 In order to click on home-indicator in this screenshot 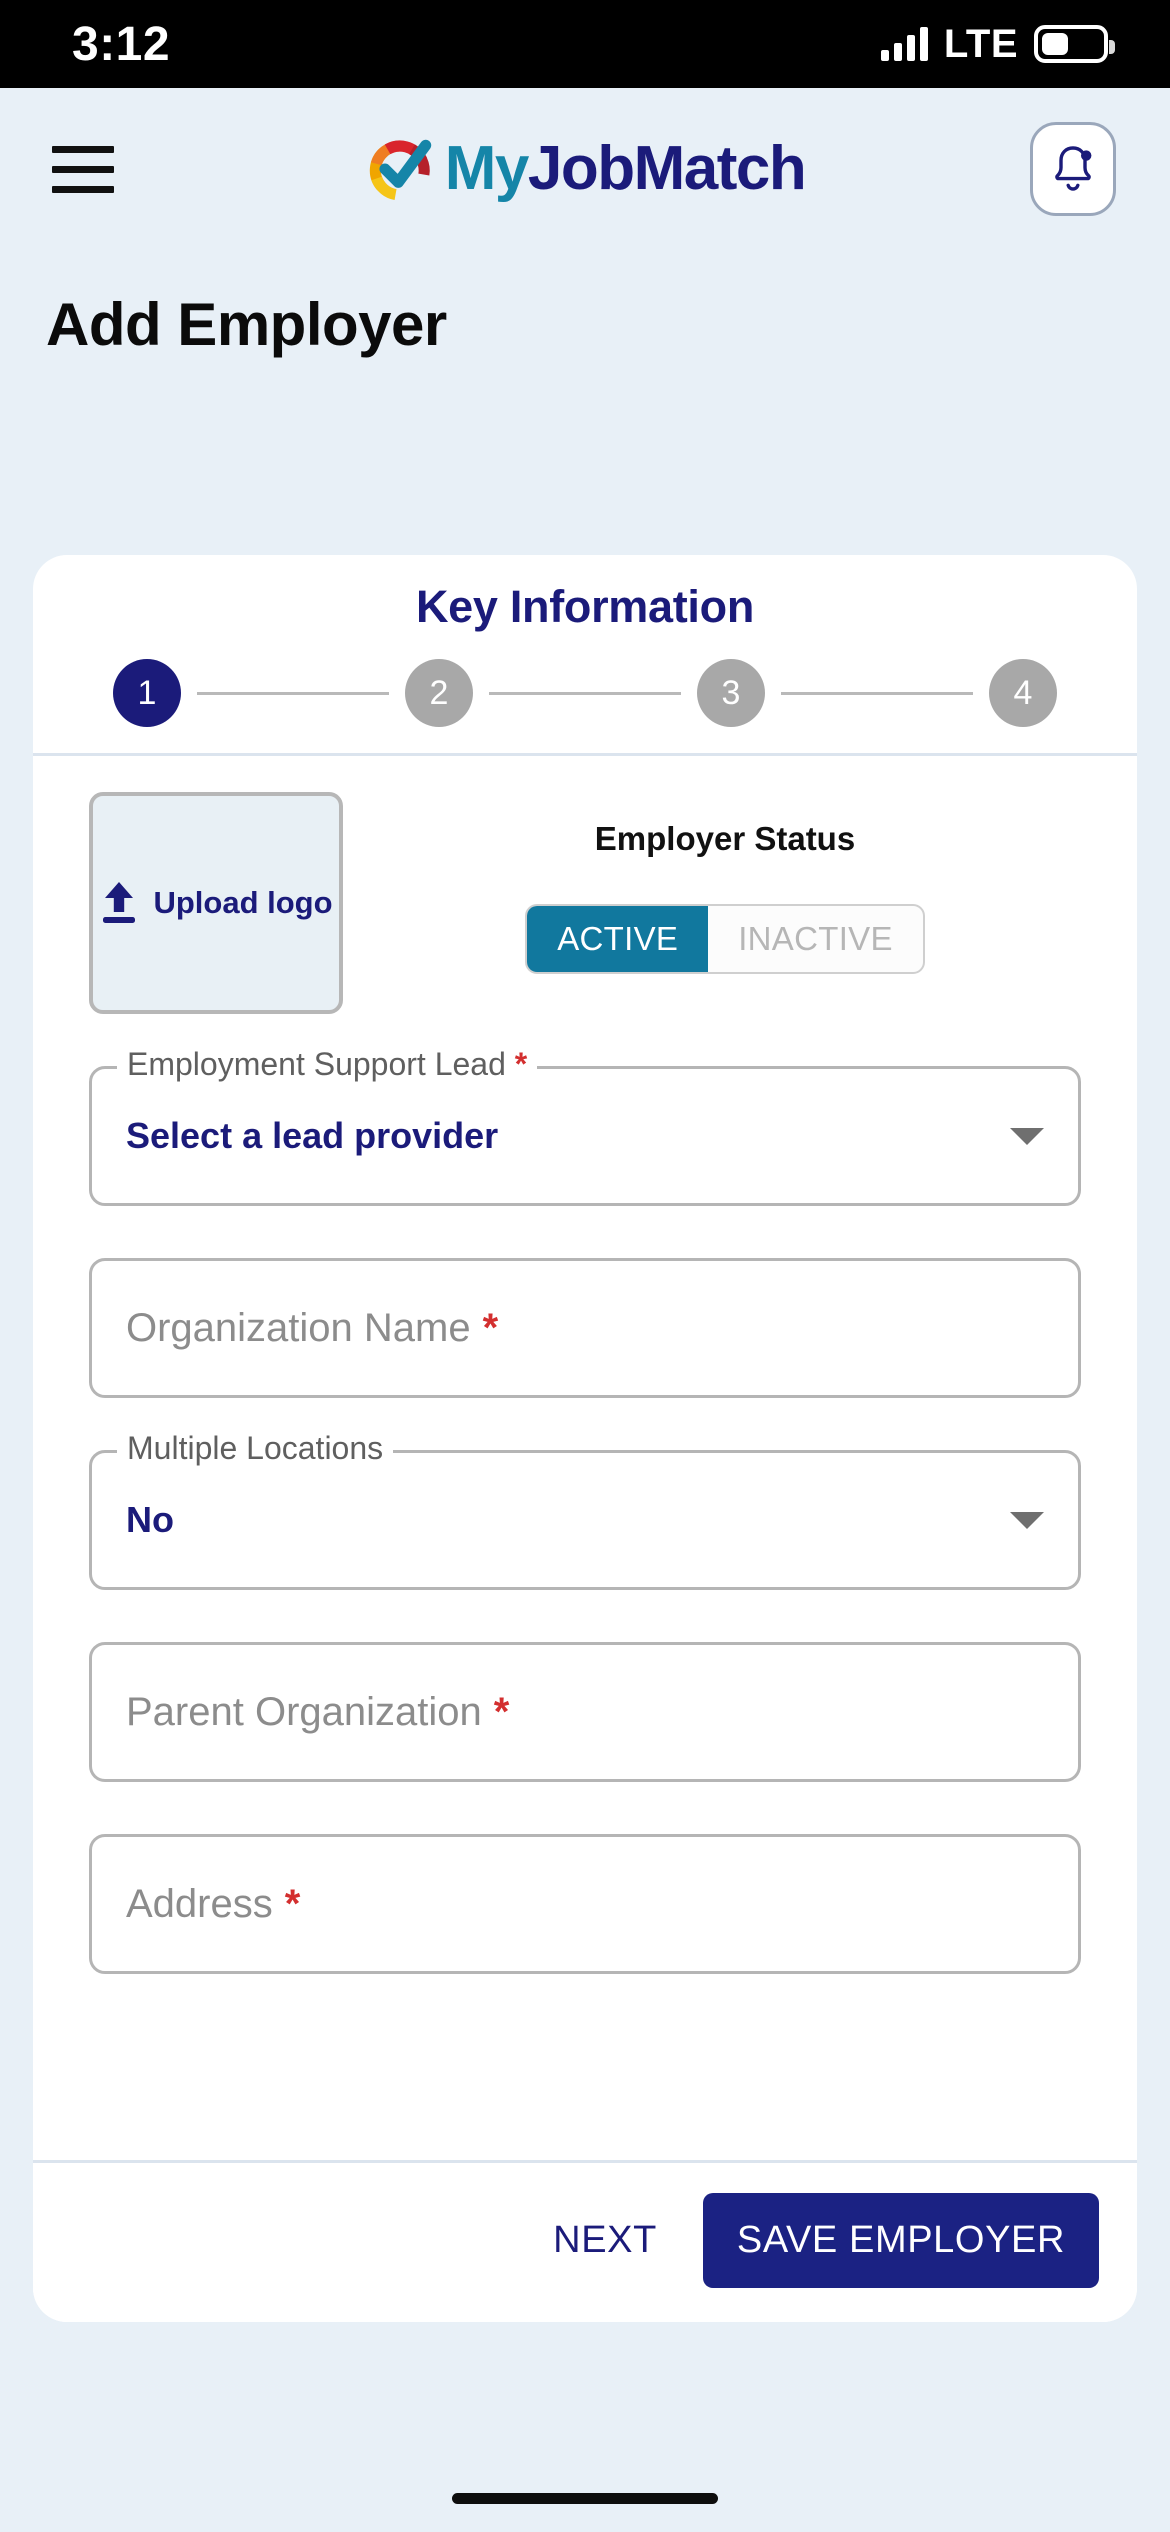, I will do `click(585, 2498)`.